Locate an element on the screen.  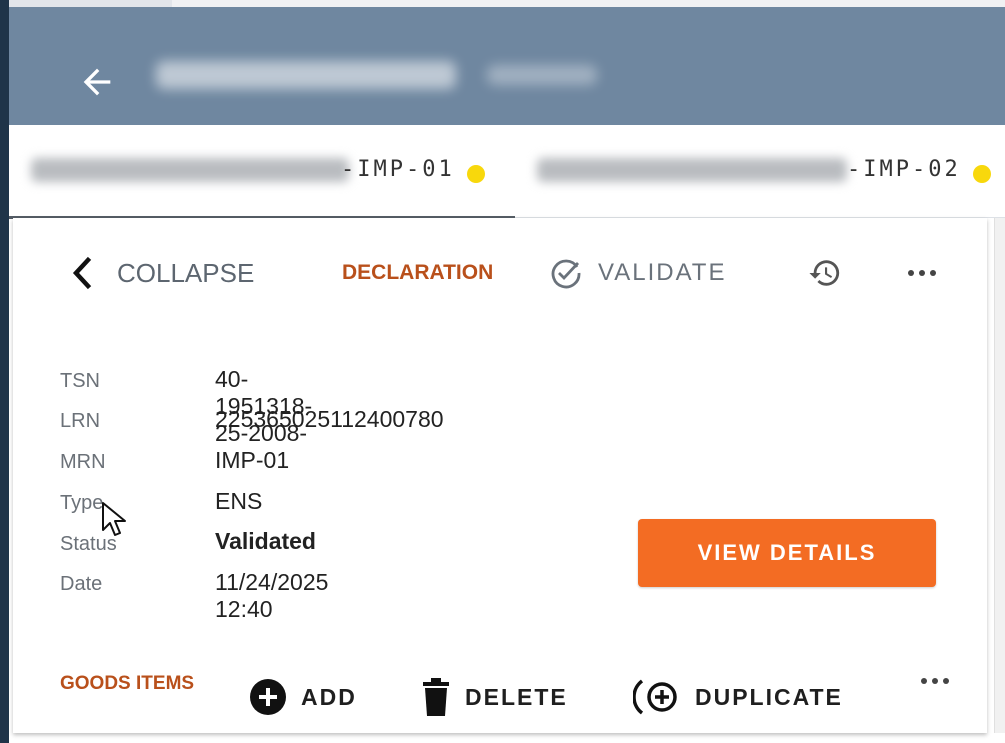
field-value-date: 11/24/2025 12:40 is located at coordinates (272, 595).